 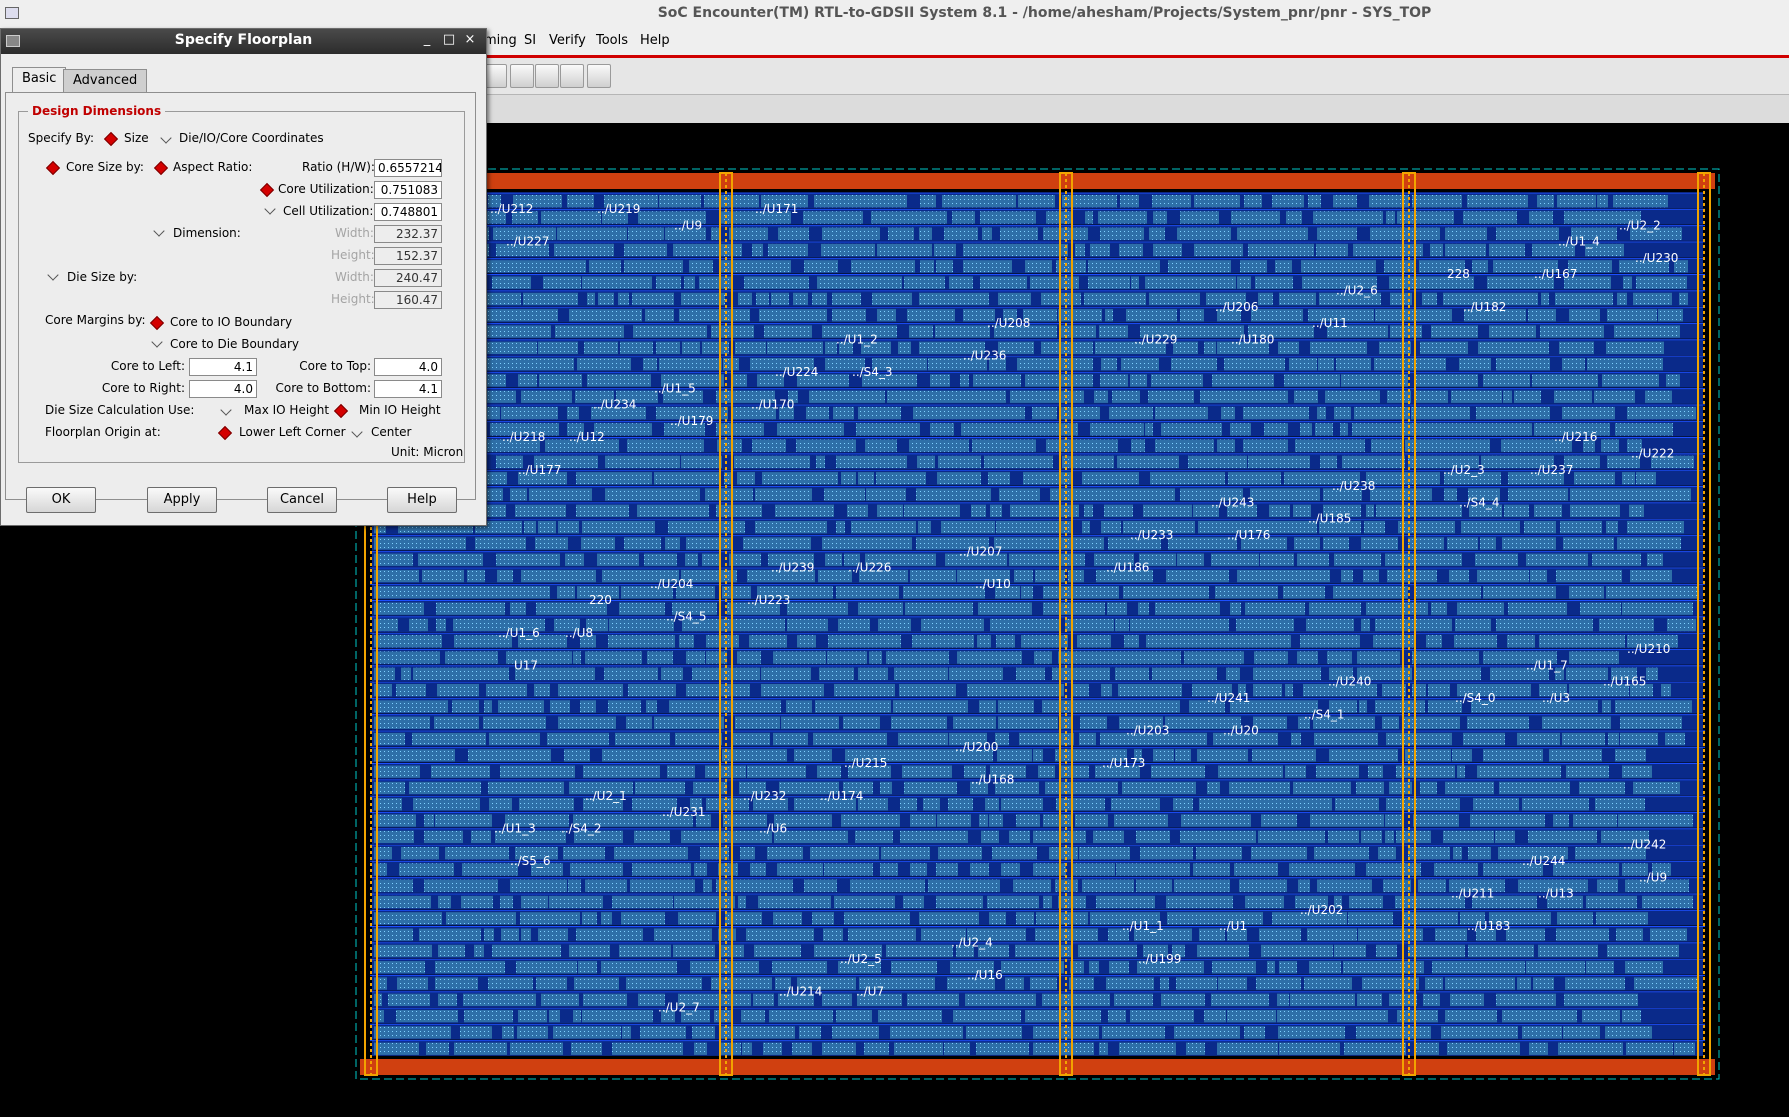 I want to click on ok-button: OK, so click(x=61, y=500).